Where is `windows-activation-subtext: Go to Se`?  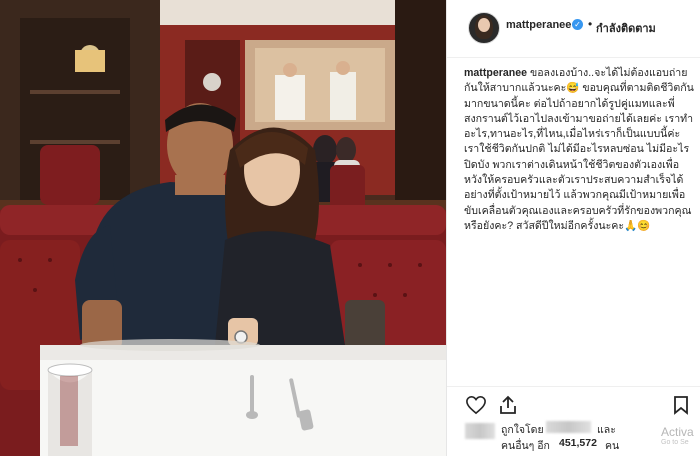 windows-activation-subtext: Go to Se is located at coordinates (675, 442).